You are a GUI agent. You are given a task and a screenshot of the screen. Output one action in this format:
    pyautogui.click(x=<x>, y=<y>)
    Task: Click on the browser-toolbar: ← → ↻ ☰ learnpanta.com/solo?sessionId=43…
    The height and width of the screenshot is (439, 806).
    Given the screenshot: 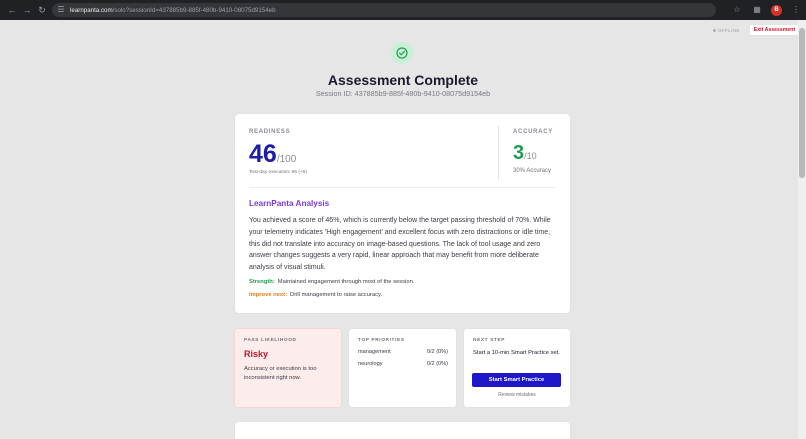 What is the action you would take?
    pyautogui.click(x=403, y=10)
    